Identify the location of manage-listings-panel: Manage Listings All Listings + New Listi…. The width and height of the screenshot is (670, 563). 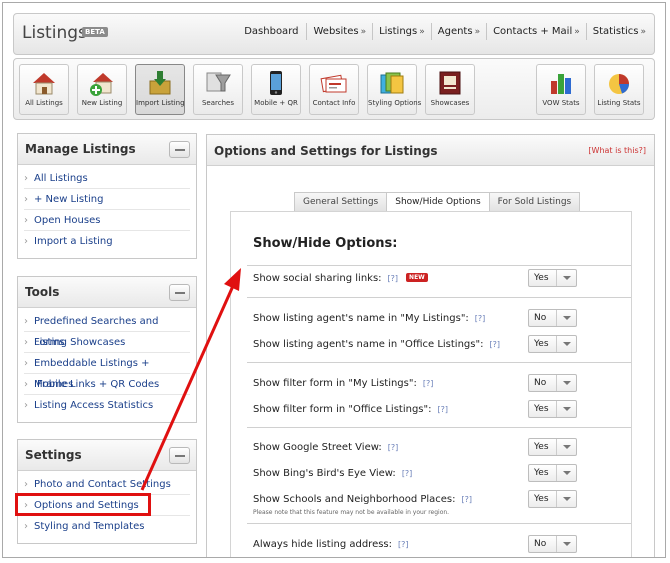
(107, 196).